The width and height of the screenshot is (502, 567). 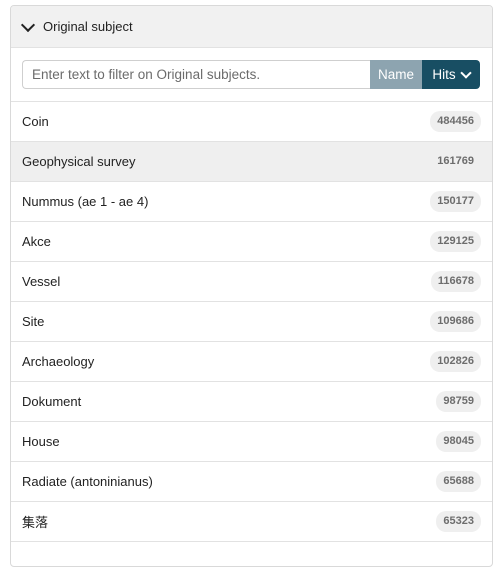 What do you see at coordinates (251, 242) in the screenshot?
I see `list-item: Akce 129125` at bounding box center [251, 242].